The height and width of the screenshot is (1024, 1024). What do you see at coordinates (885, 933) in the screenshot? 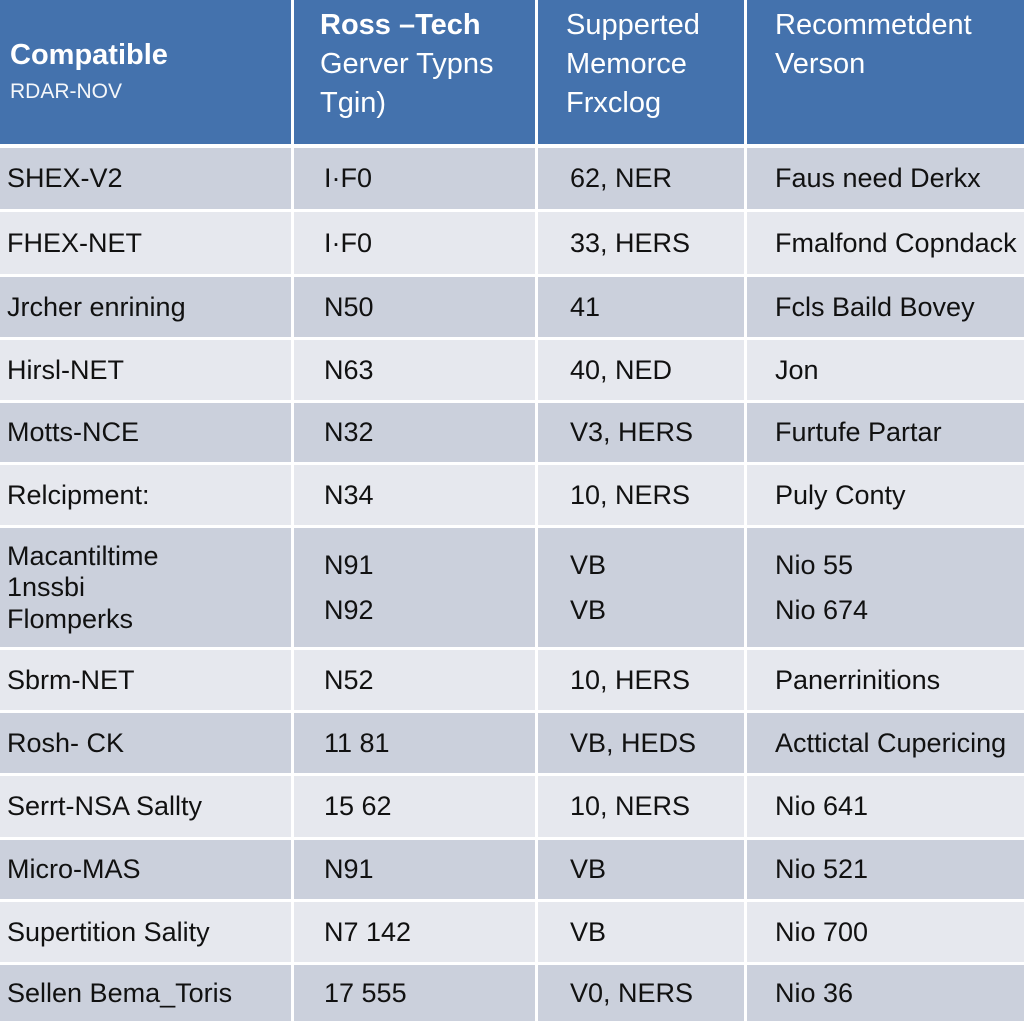
I see `table-cell-recommended: Nio 700` at bounding box center [885, 933].